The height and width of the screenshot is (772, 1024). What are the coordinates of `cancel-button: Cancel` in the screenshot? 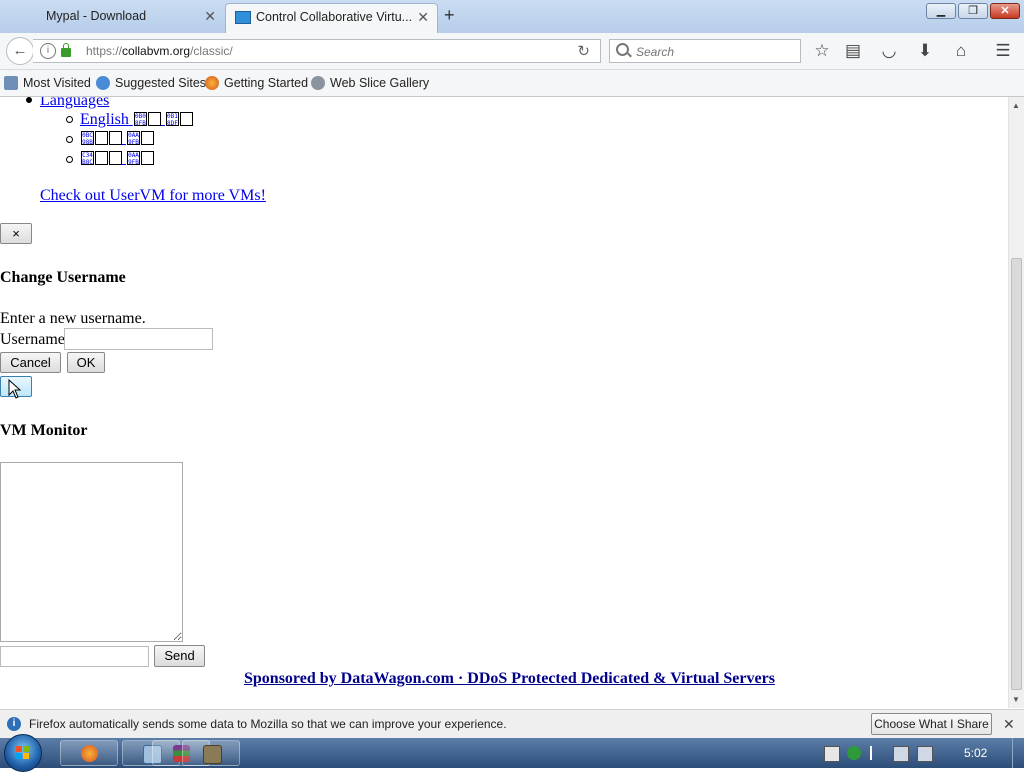 It's located at (30, 362).